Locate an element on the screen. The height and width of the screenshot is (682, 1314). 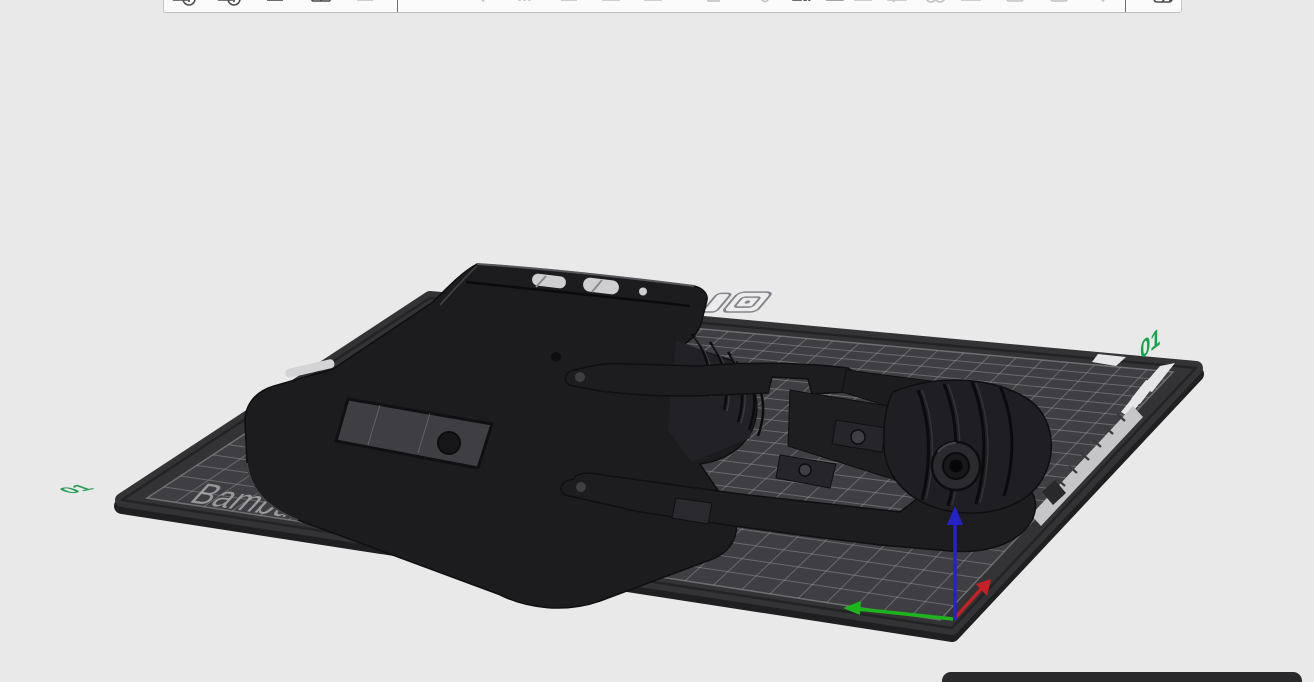
rotate-icon is located at coordinates (483, 6).